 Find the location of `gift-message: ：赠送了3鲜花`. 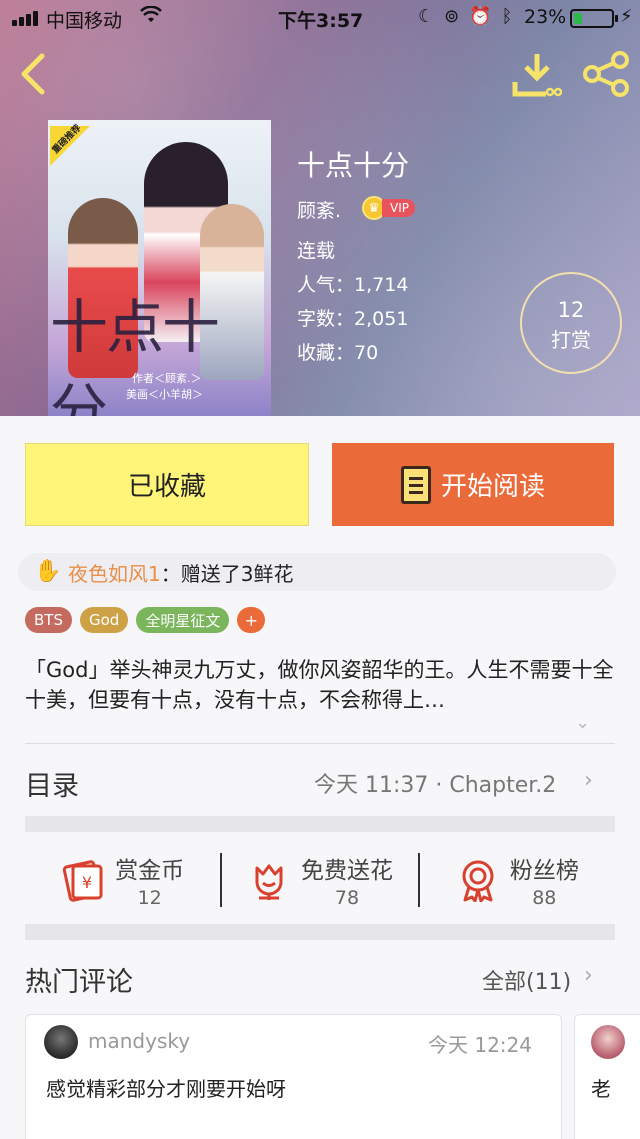

gift-message: ：赠送了3鲜花 is located at coordinates (227, 573).